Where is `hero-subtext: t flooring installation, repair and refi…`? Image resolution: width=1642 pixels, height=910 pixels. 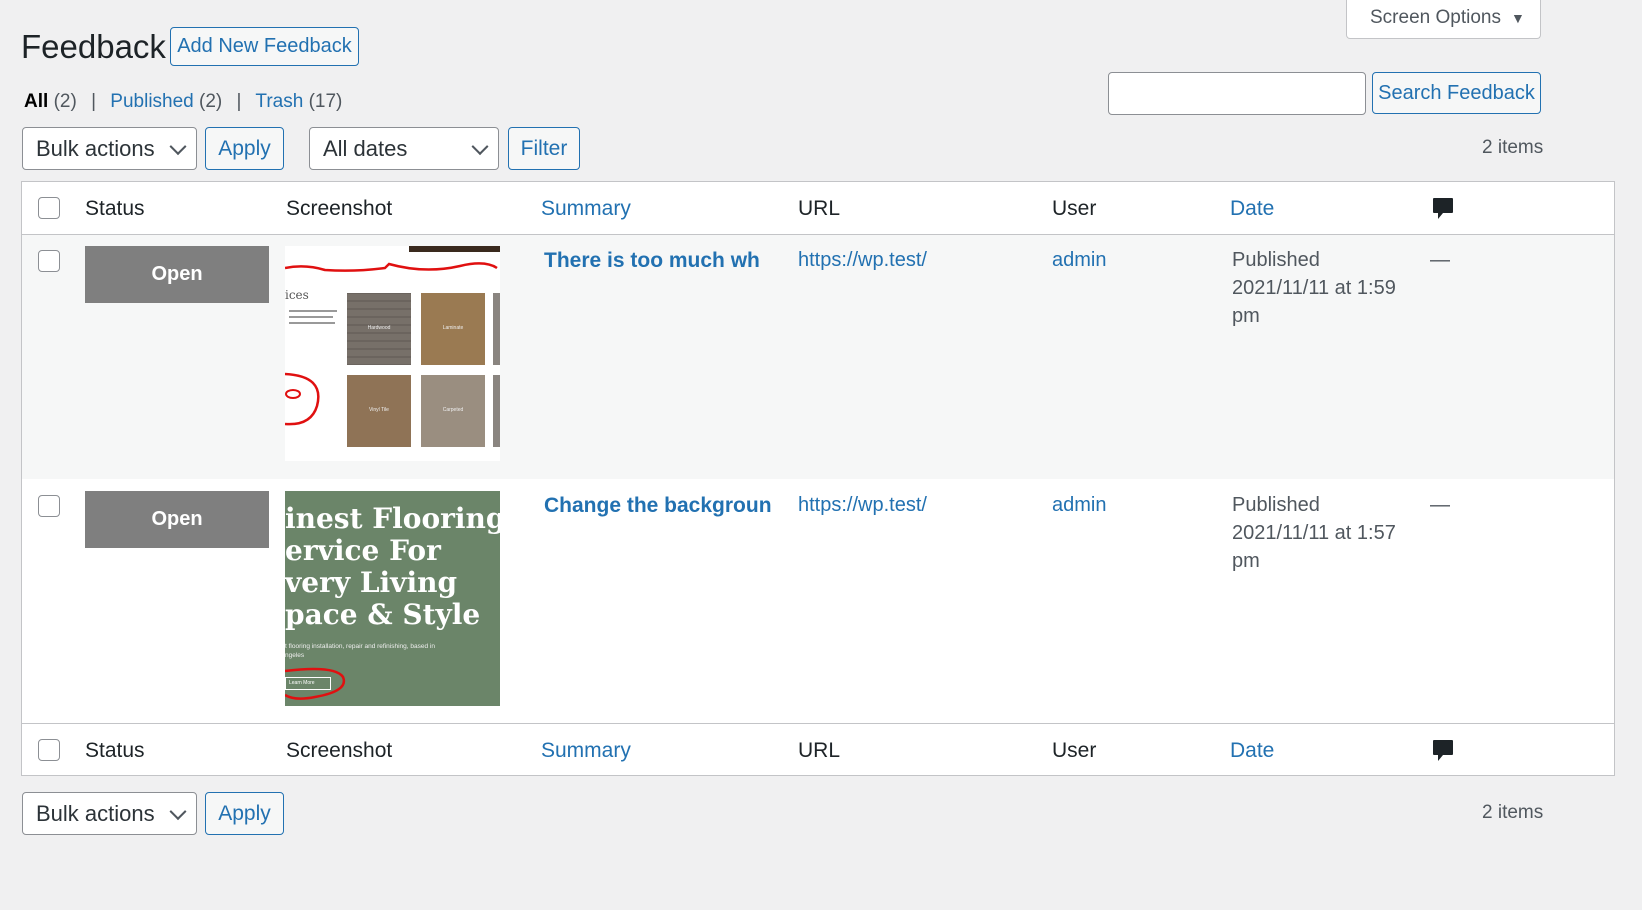 hero-subtext: t flooring installation, repair and refi… is located at coordinates (360, 651).